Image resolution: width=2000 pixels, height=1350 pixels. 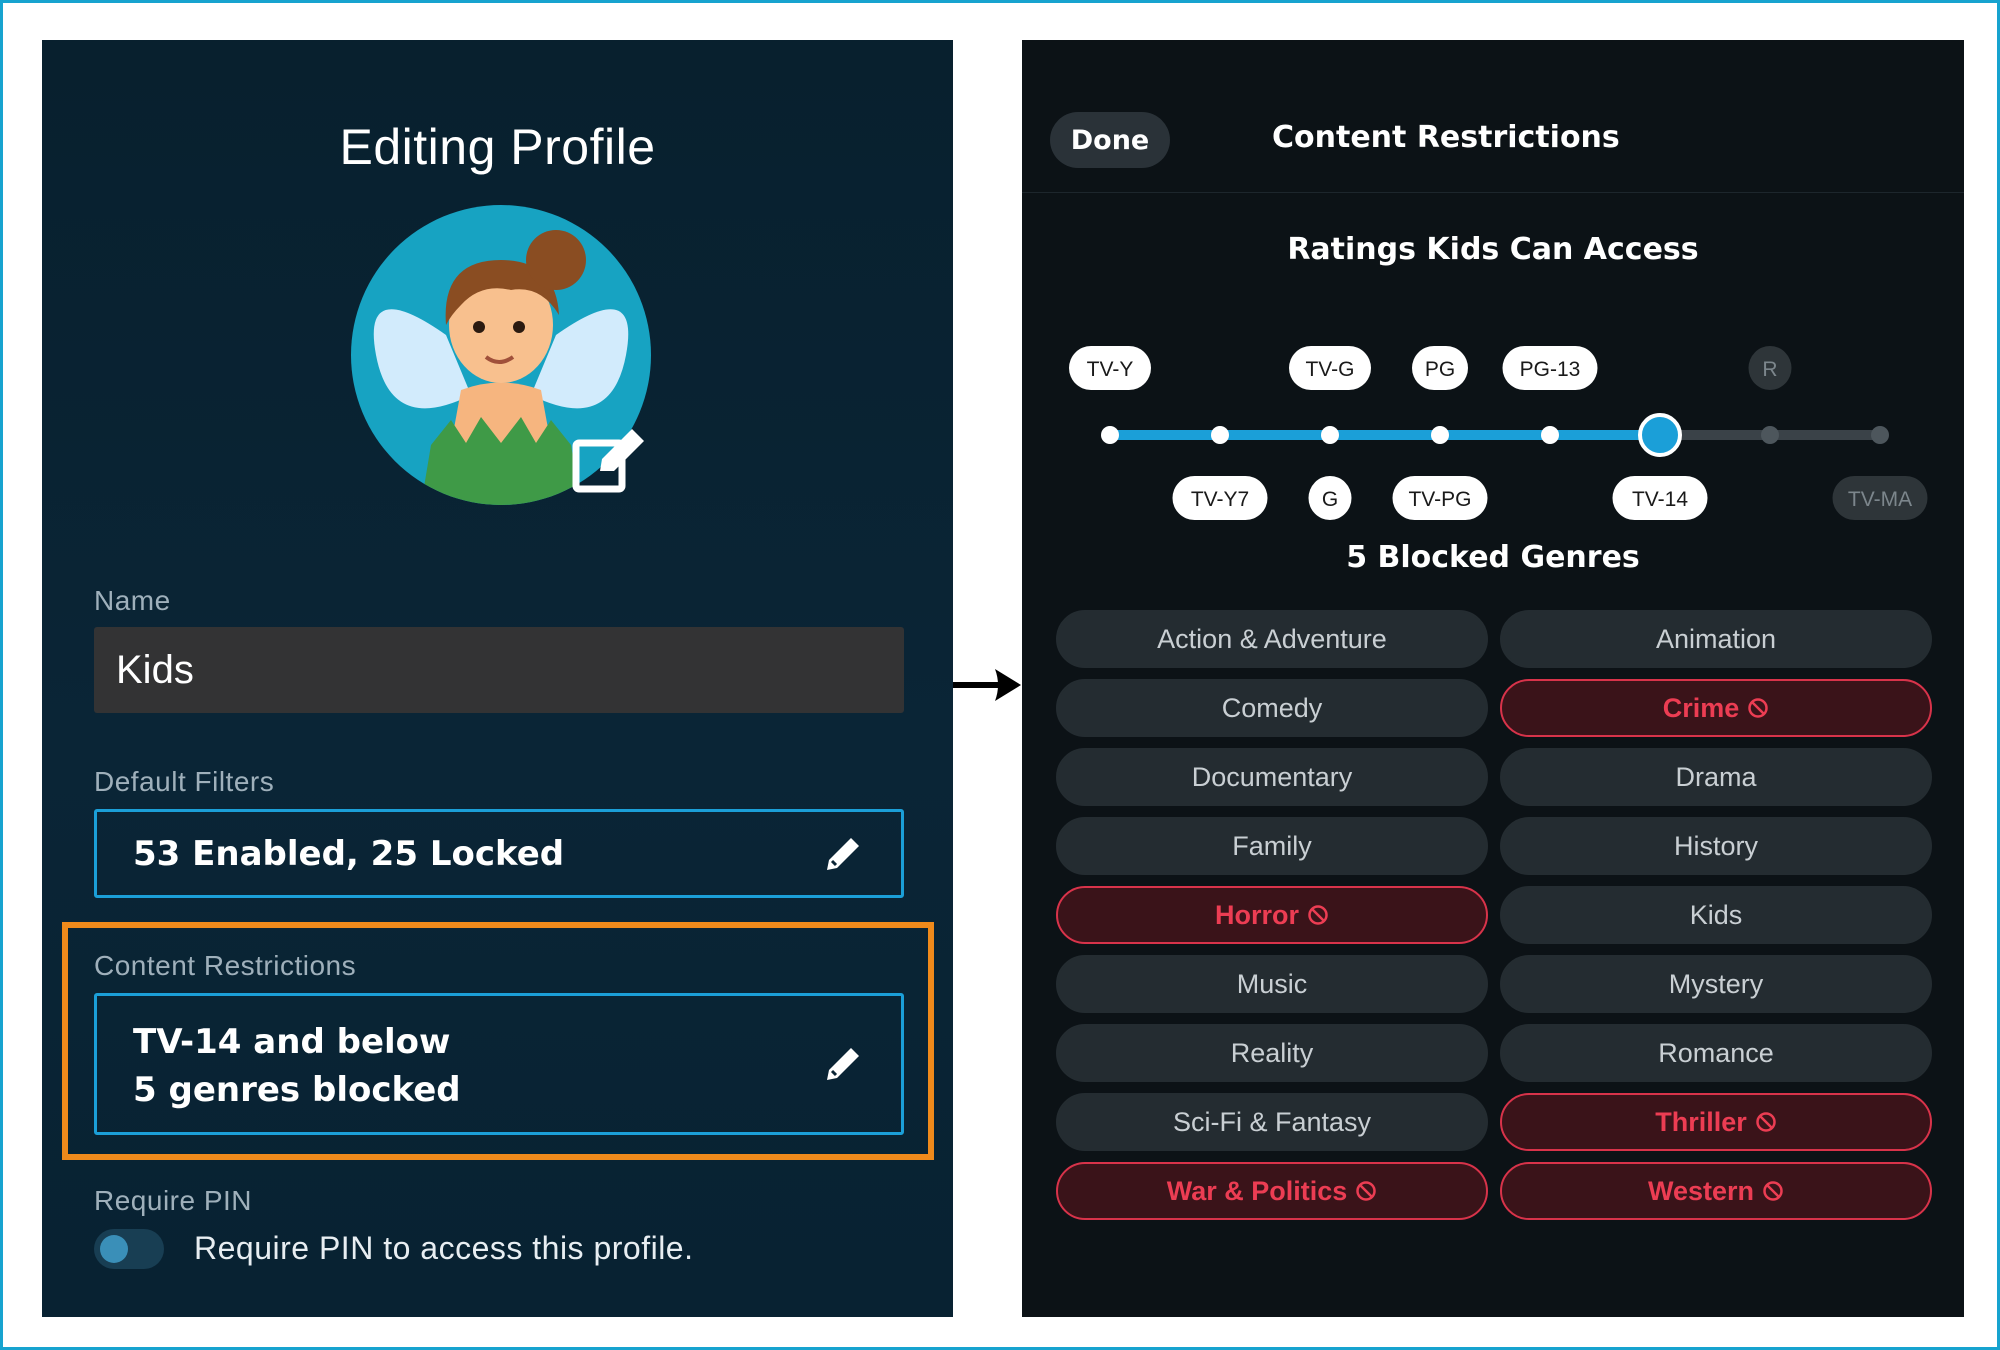 I want to click on genre-pill: Family, so click(x=1272, y=846).